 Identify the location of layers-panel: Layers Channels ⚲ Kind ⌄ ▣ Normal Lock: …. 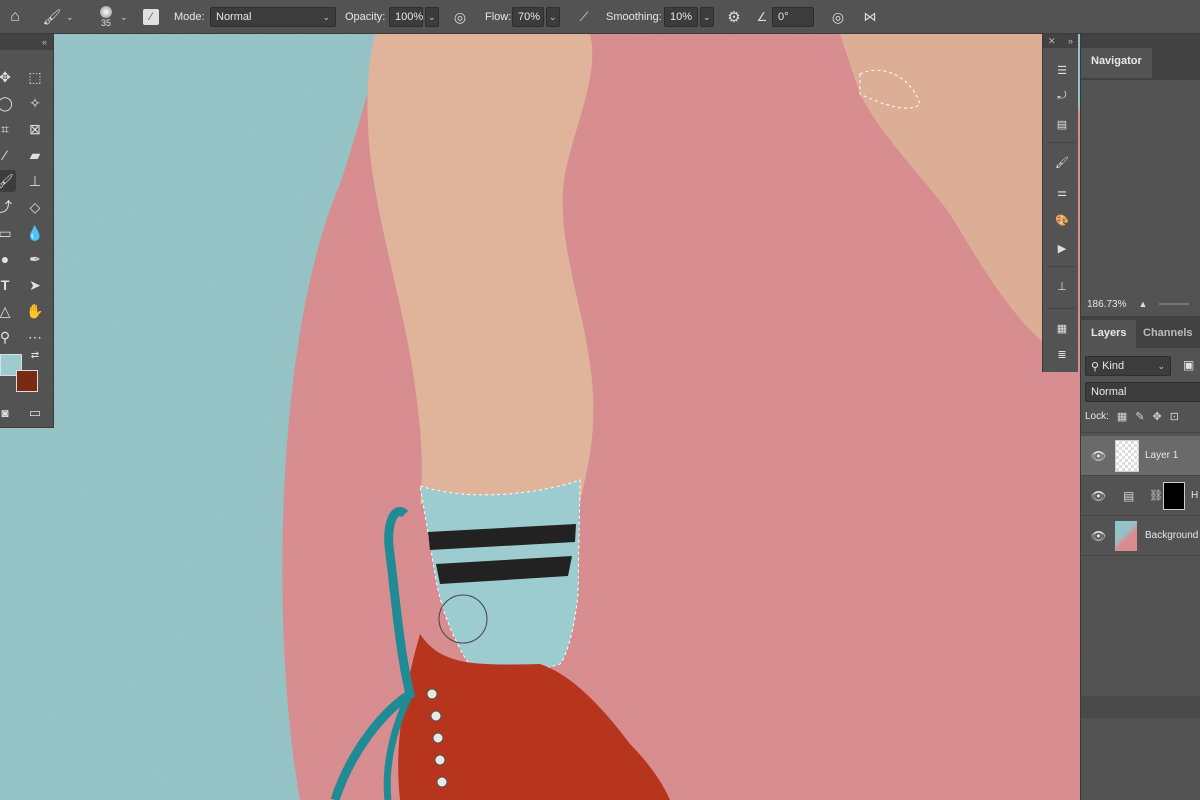
(1140, 558).